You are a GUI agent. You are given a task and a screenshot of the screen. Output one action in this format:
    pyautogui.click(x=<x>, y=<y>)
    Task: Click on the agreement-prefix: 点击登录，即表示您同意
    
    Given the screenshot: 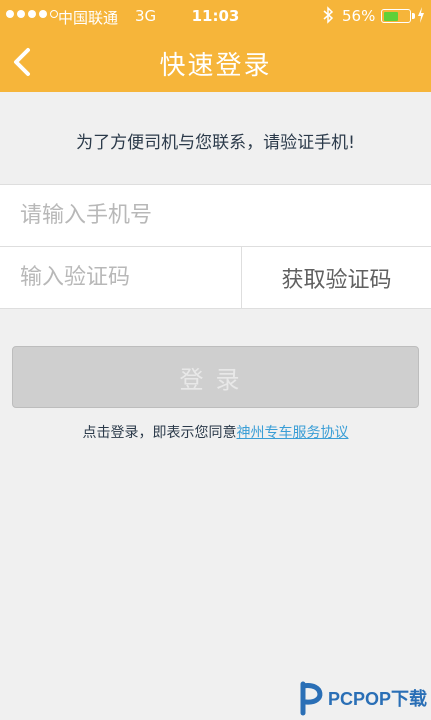 What is the action you would take?
    pyautogui.click(x=159, y=433)
    